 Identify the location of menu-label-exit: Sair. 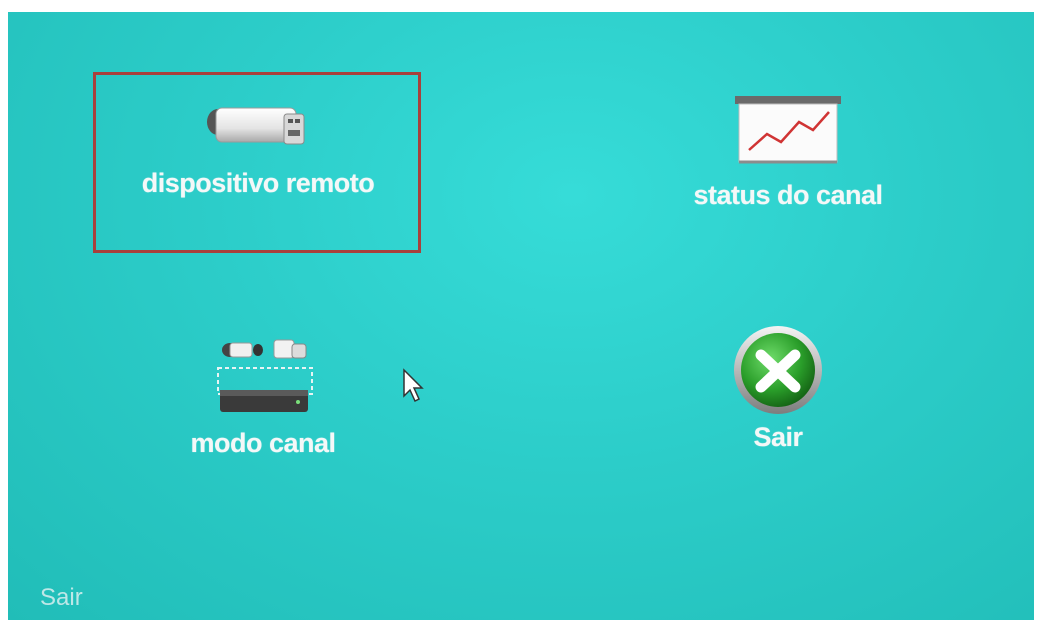
(778, 437).